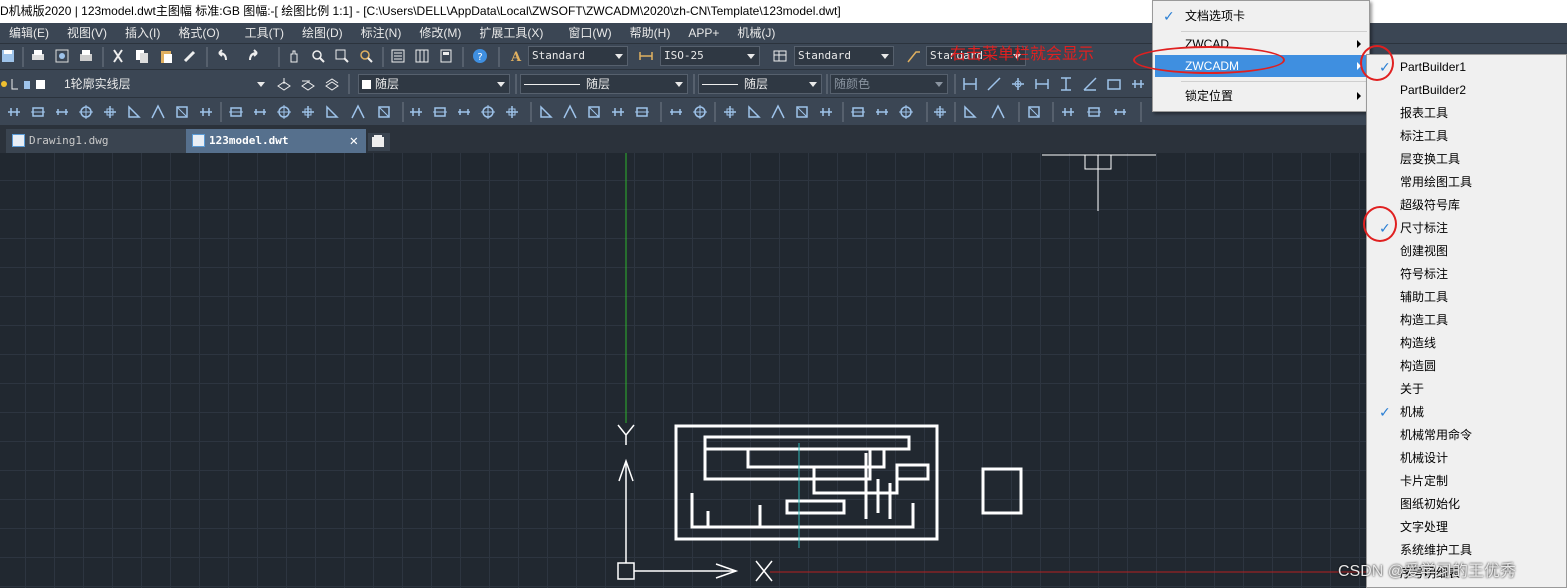  Describe the element at coordinates (780, 56) in the screenshot. I see `table-style-icon` at that location.